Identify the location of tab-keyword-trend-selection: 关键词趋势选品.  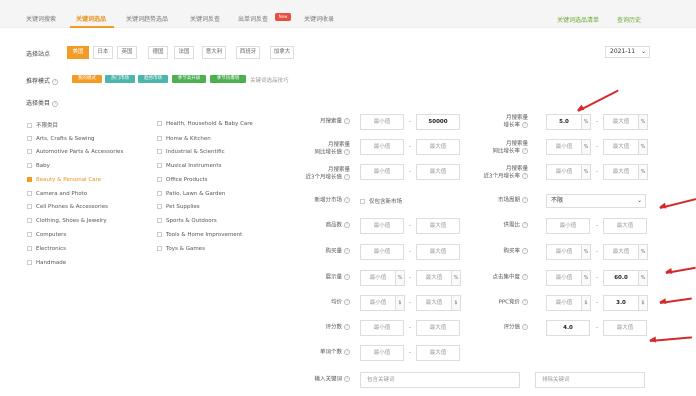
(147, 18).